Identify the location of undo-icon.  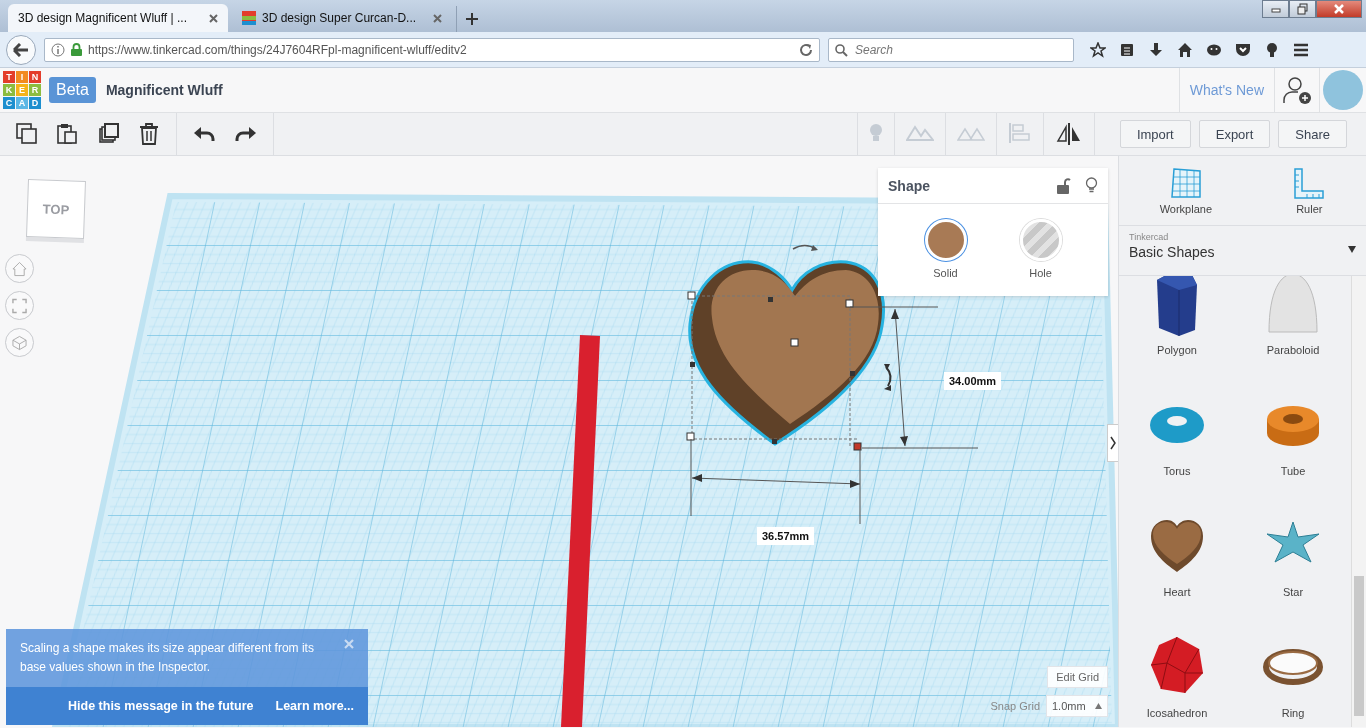
(204, 134).